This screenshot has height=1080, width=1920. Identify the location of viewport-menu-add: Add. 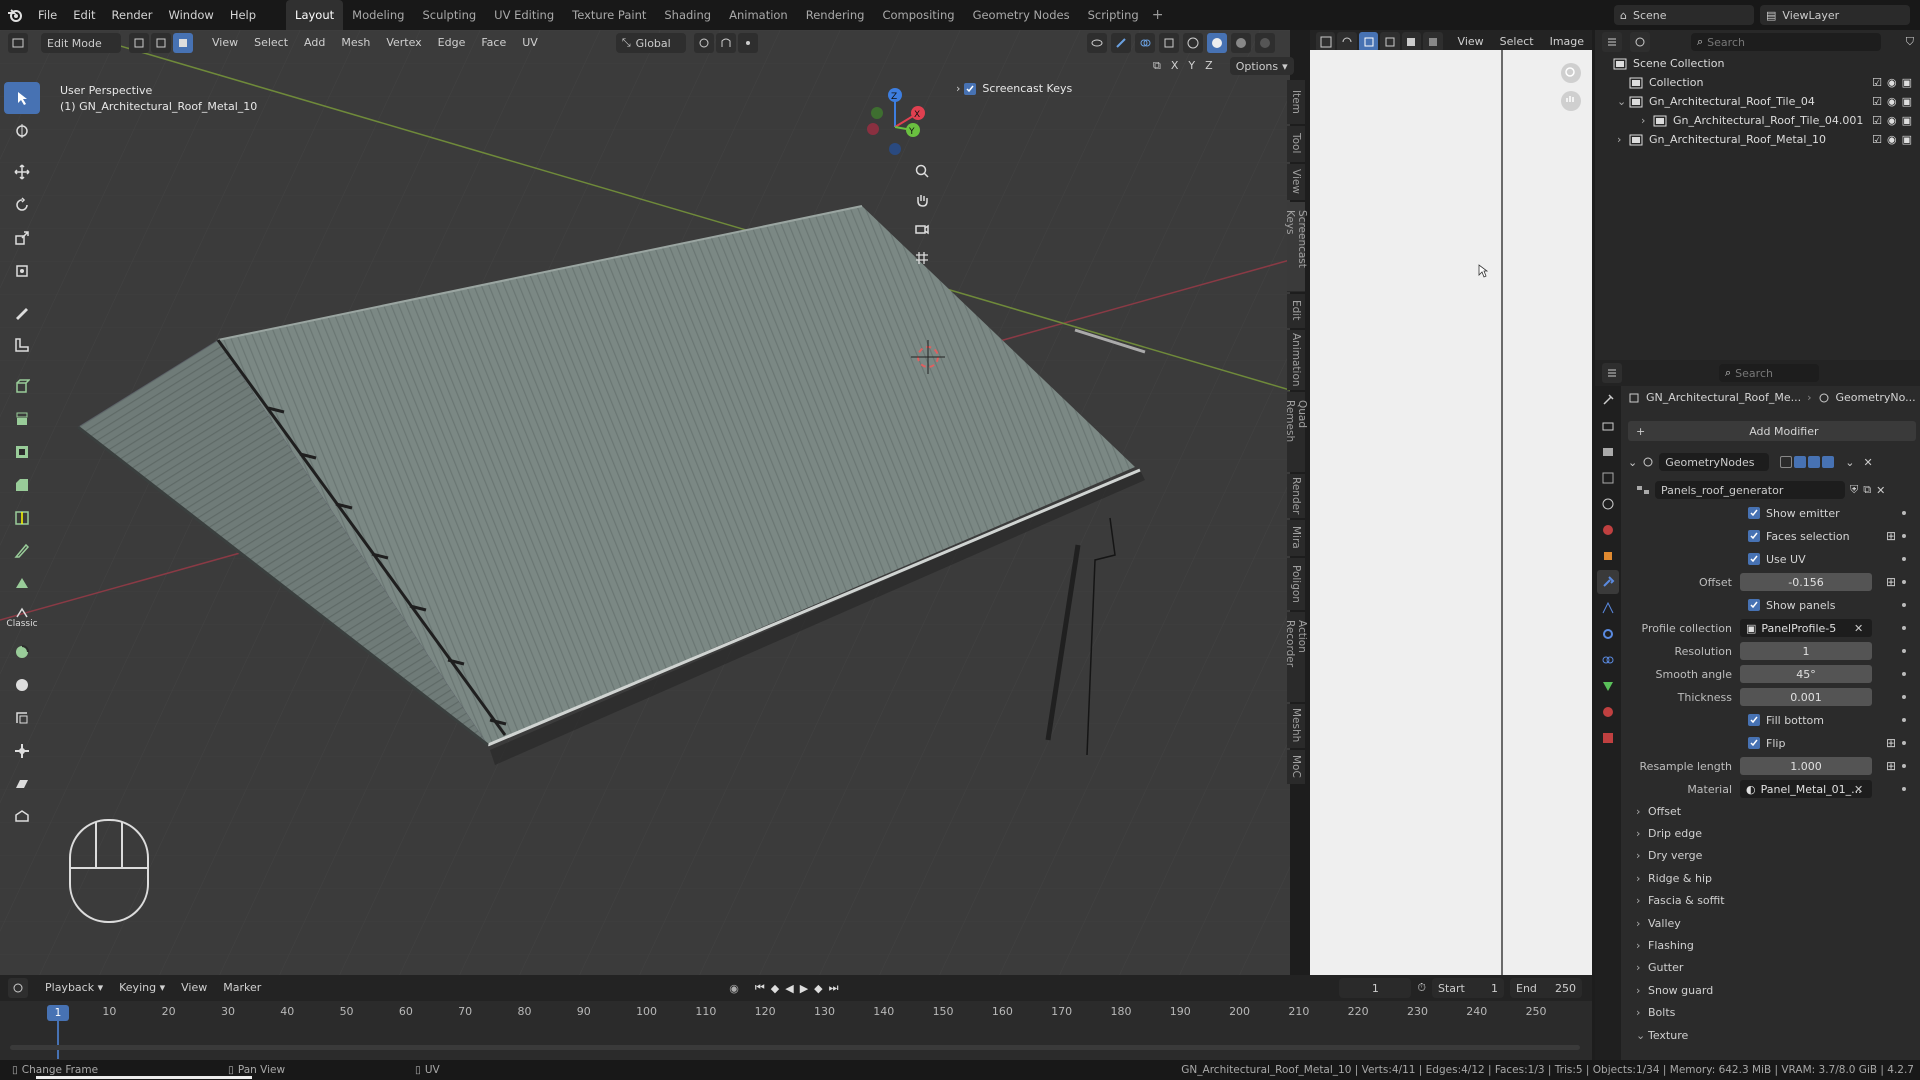
(314, 43).